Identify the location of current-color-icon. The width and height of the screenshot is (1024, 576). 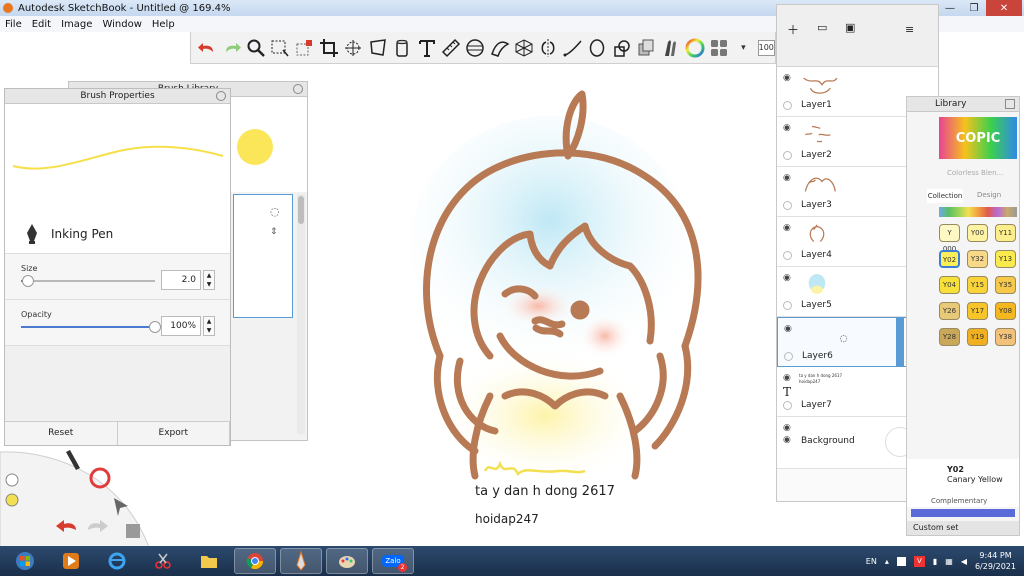
(12, 500).